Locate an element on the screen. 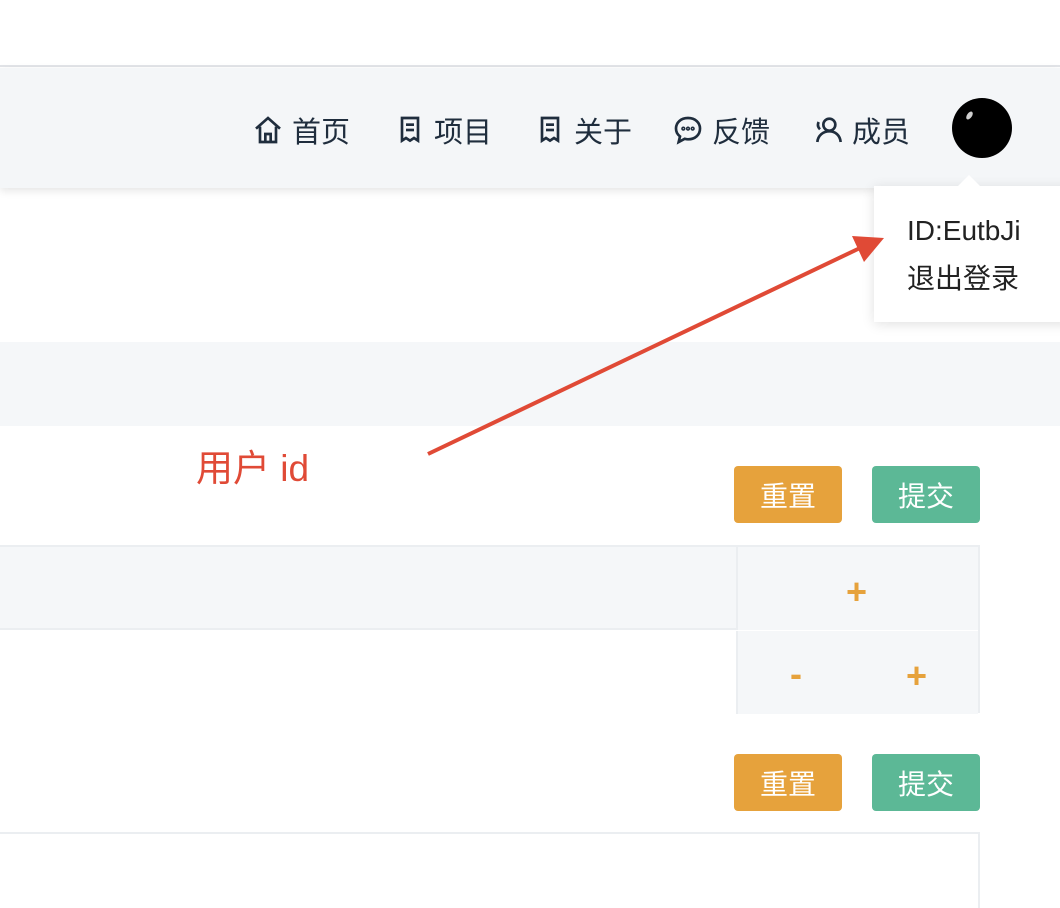 This screenshot has height=908, width=1060. user-avatar is located at coordinates (982, 128).